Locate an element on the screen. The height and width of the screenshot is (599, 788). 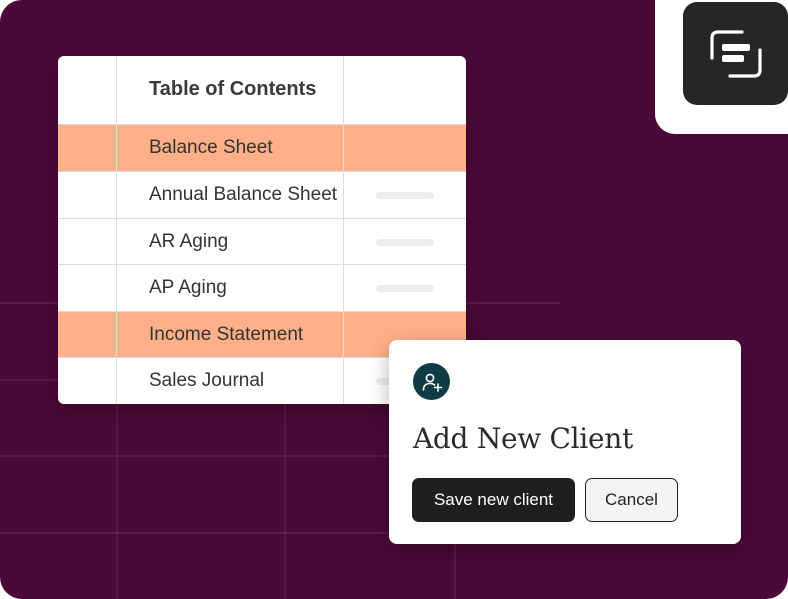
toc-row-balance-sheet: Balance Sheet is located at coordinates (262, 147).